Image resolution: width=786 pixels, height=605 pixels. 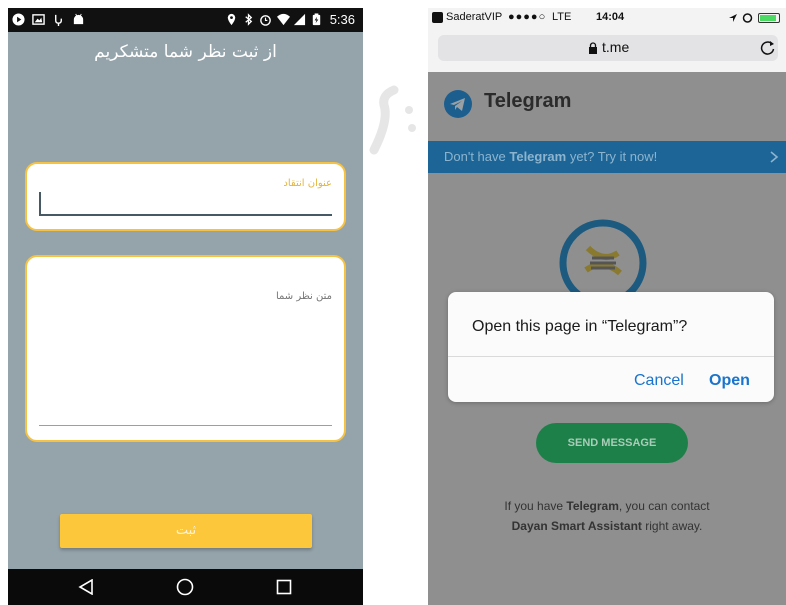 What do you see at coordinates (610, 17) in the screenshot?
I see `ios-status-time: 14:04` at bounding box center [610, 17].